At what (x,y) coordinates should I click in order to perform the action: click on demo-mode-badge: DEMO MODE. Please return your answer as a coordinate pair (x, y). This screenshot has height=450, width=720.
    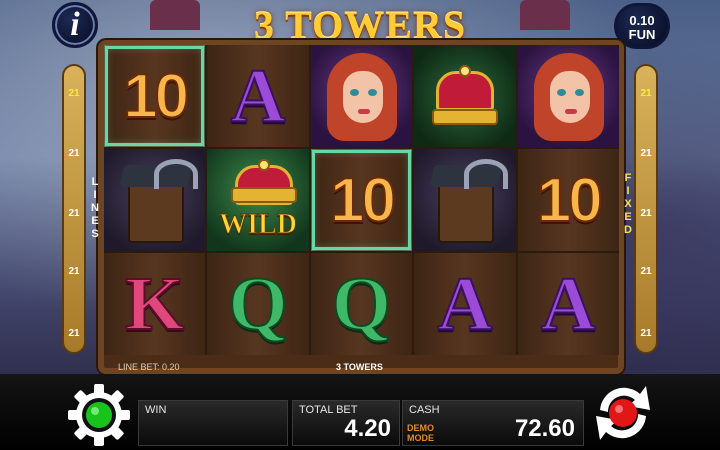
    Looking at the image, I should click on (420, 433).